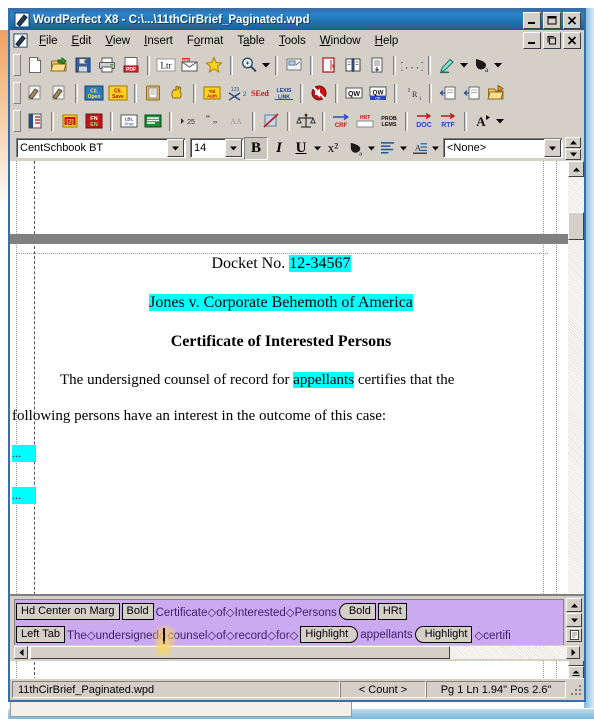 The width and height of the screenshot is (594, 719). Describe the element at coordinates (403, 148) in the screenshot. I see `justification-dropdown-arrow` at that location.